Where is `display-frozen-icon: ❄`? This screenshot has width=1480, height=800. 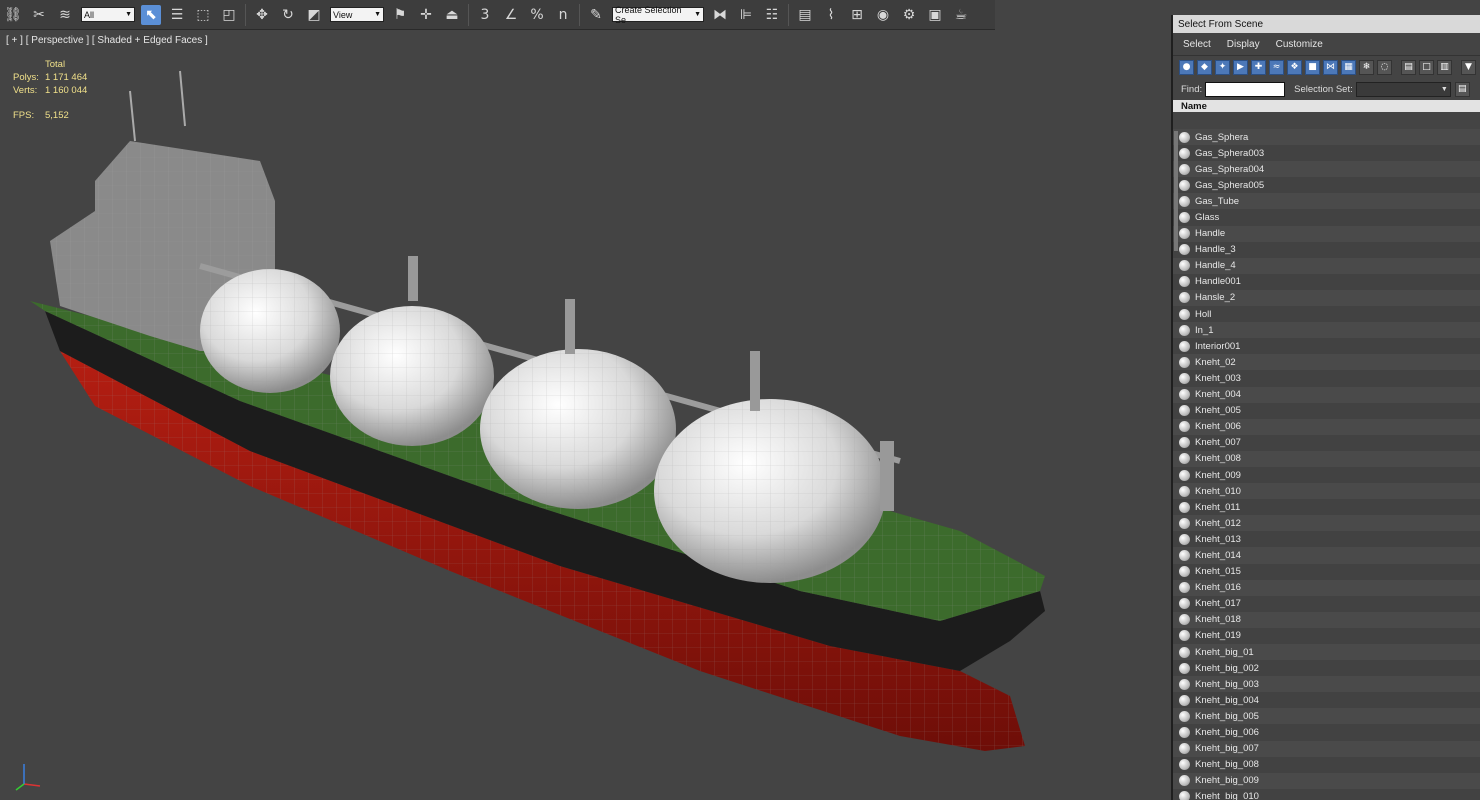
display-frozen-icon: ❄ is located at coordinates (1366, 67).